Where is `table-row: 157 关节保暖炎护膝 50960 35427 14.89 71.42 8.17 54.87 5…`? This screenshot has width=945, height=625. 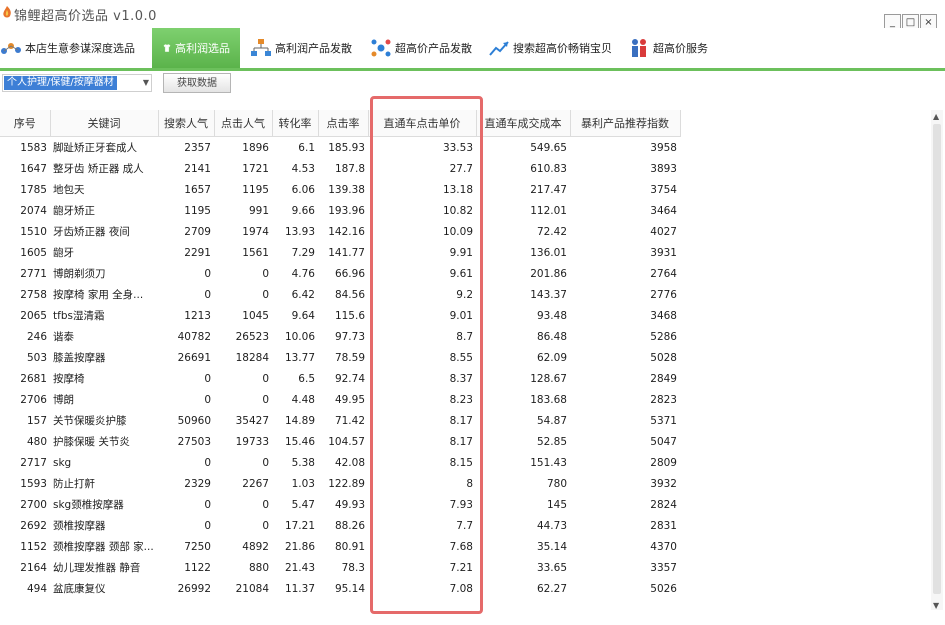 table-row: 157 关节保暖炎护膝 50960 35427 14.89 71.42 8.17 54.87 5… is located at coordinates (340, 420).